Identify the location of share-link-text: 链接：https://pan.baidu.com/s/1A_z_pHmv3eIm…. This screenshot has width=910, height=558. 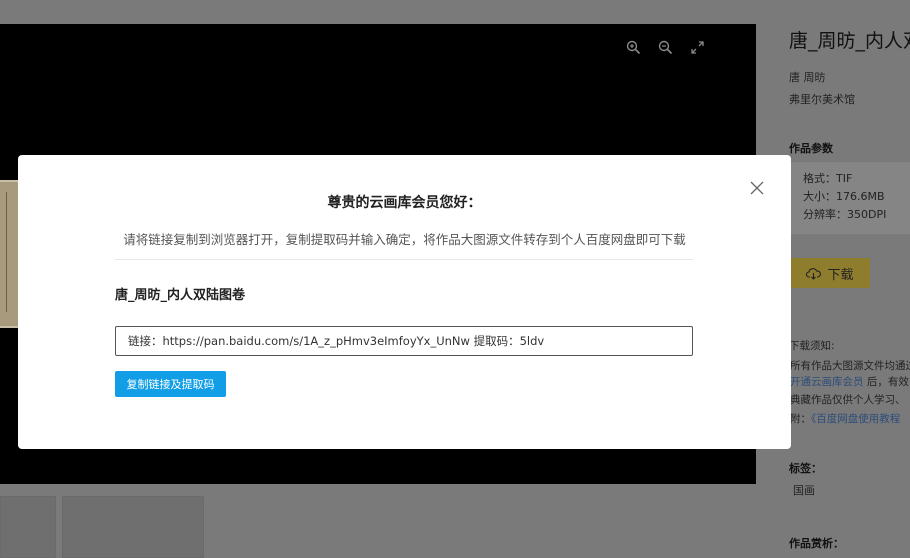
(336, 341).